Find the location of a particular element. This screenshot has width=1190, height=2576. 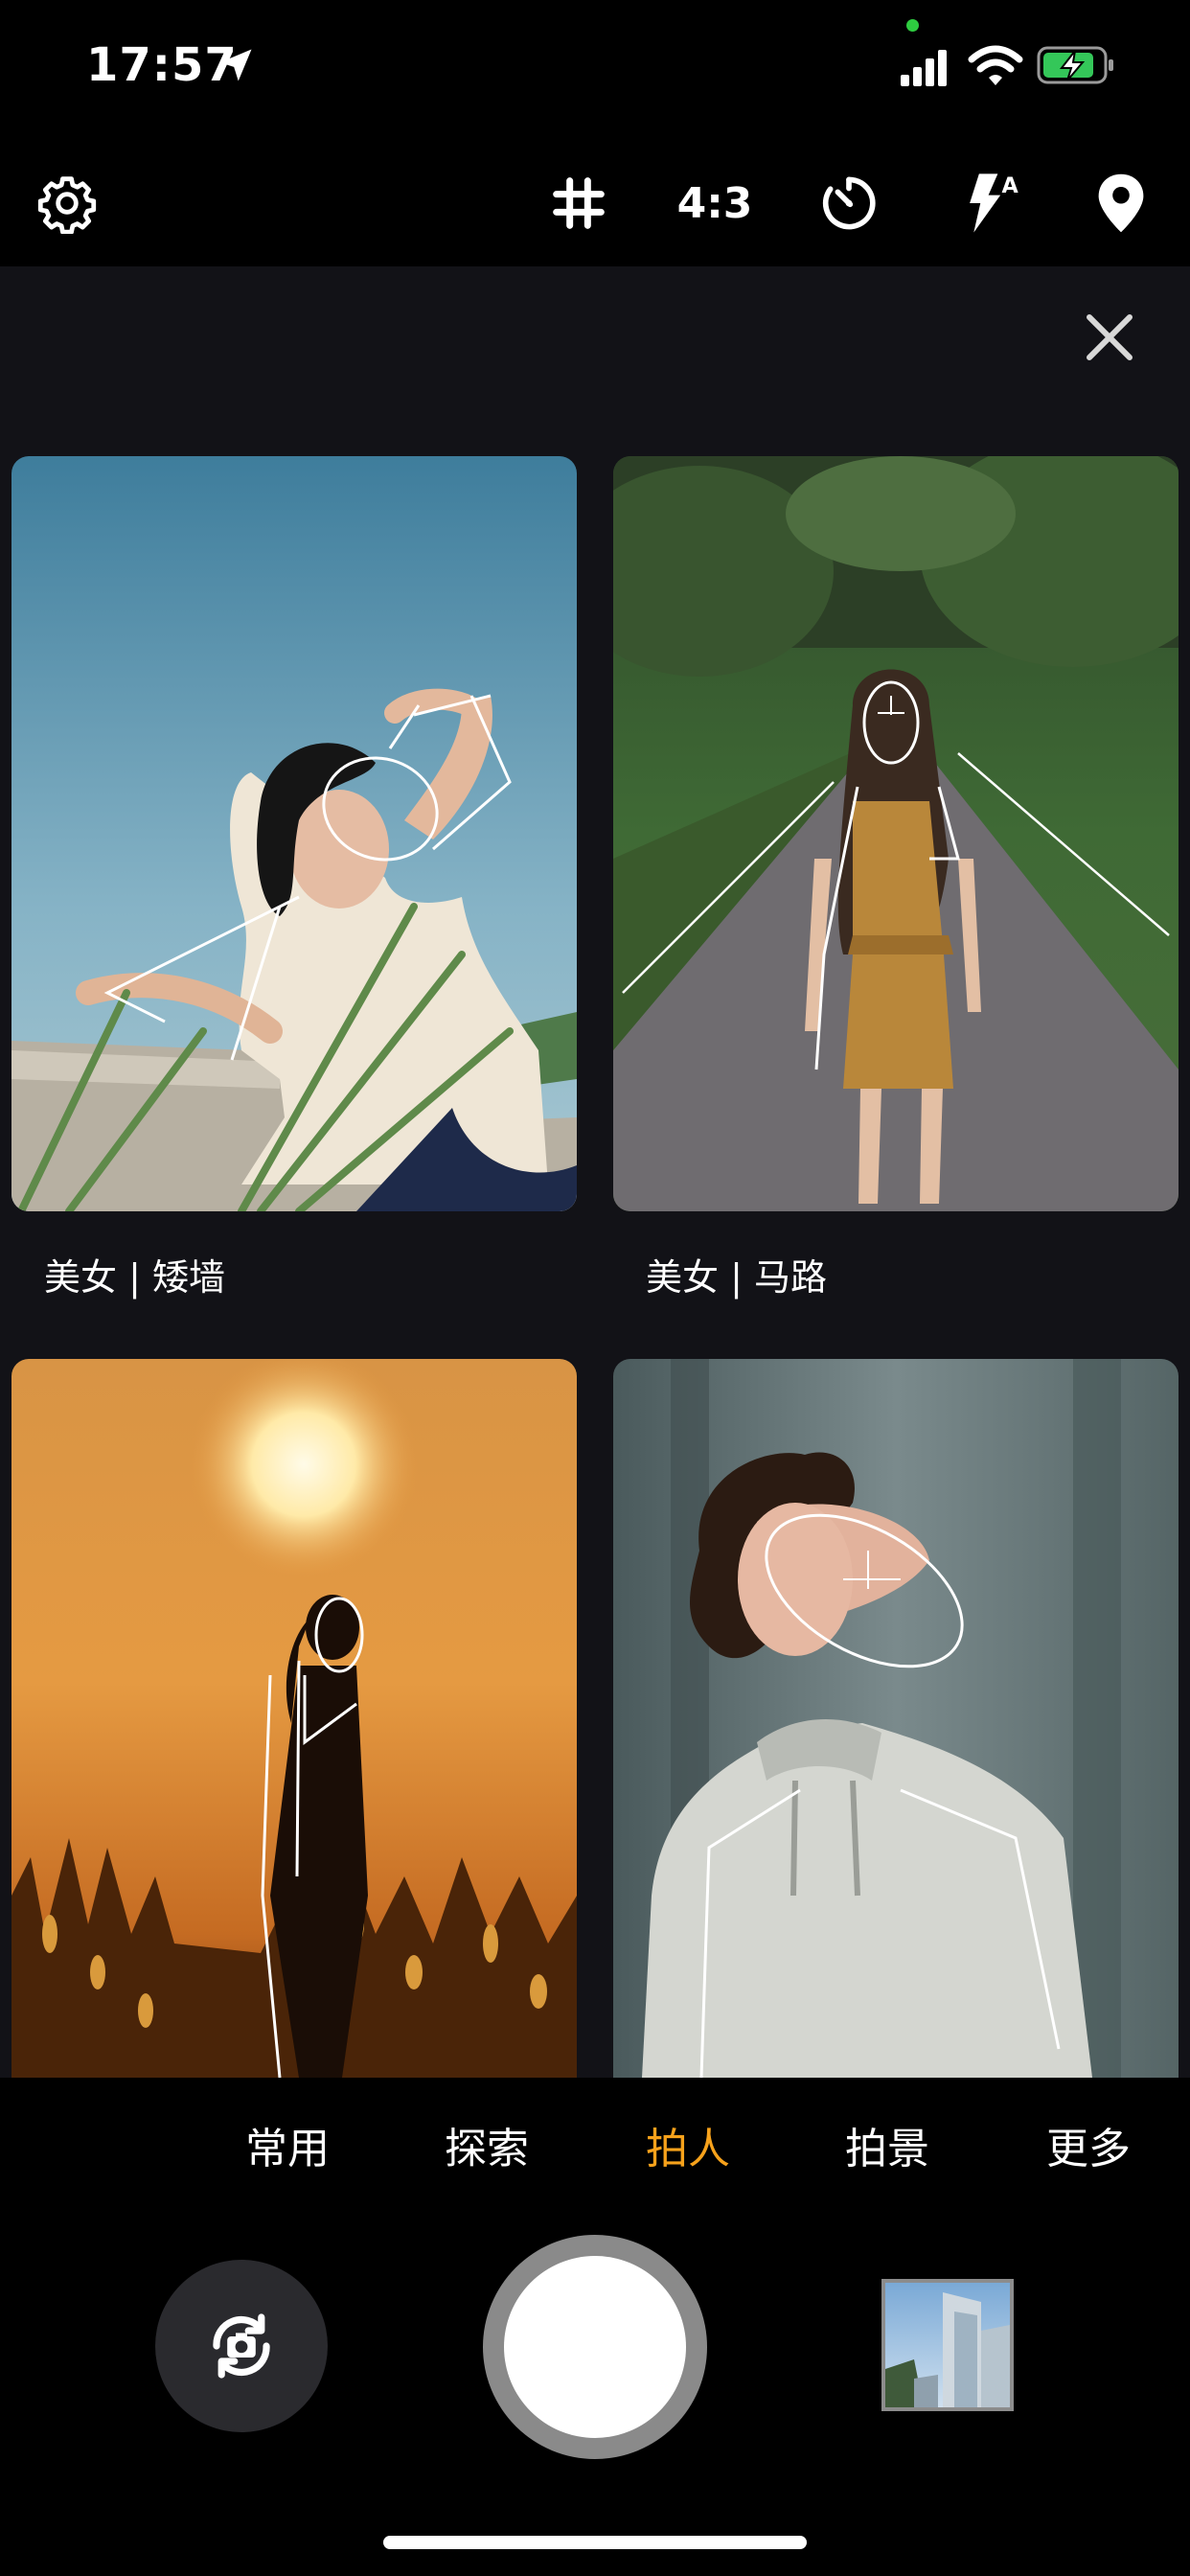

close-icon is located at coordinates (1109, 337).